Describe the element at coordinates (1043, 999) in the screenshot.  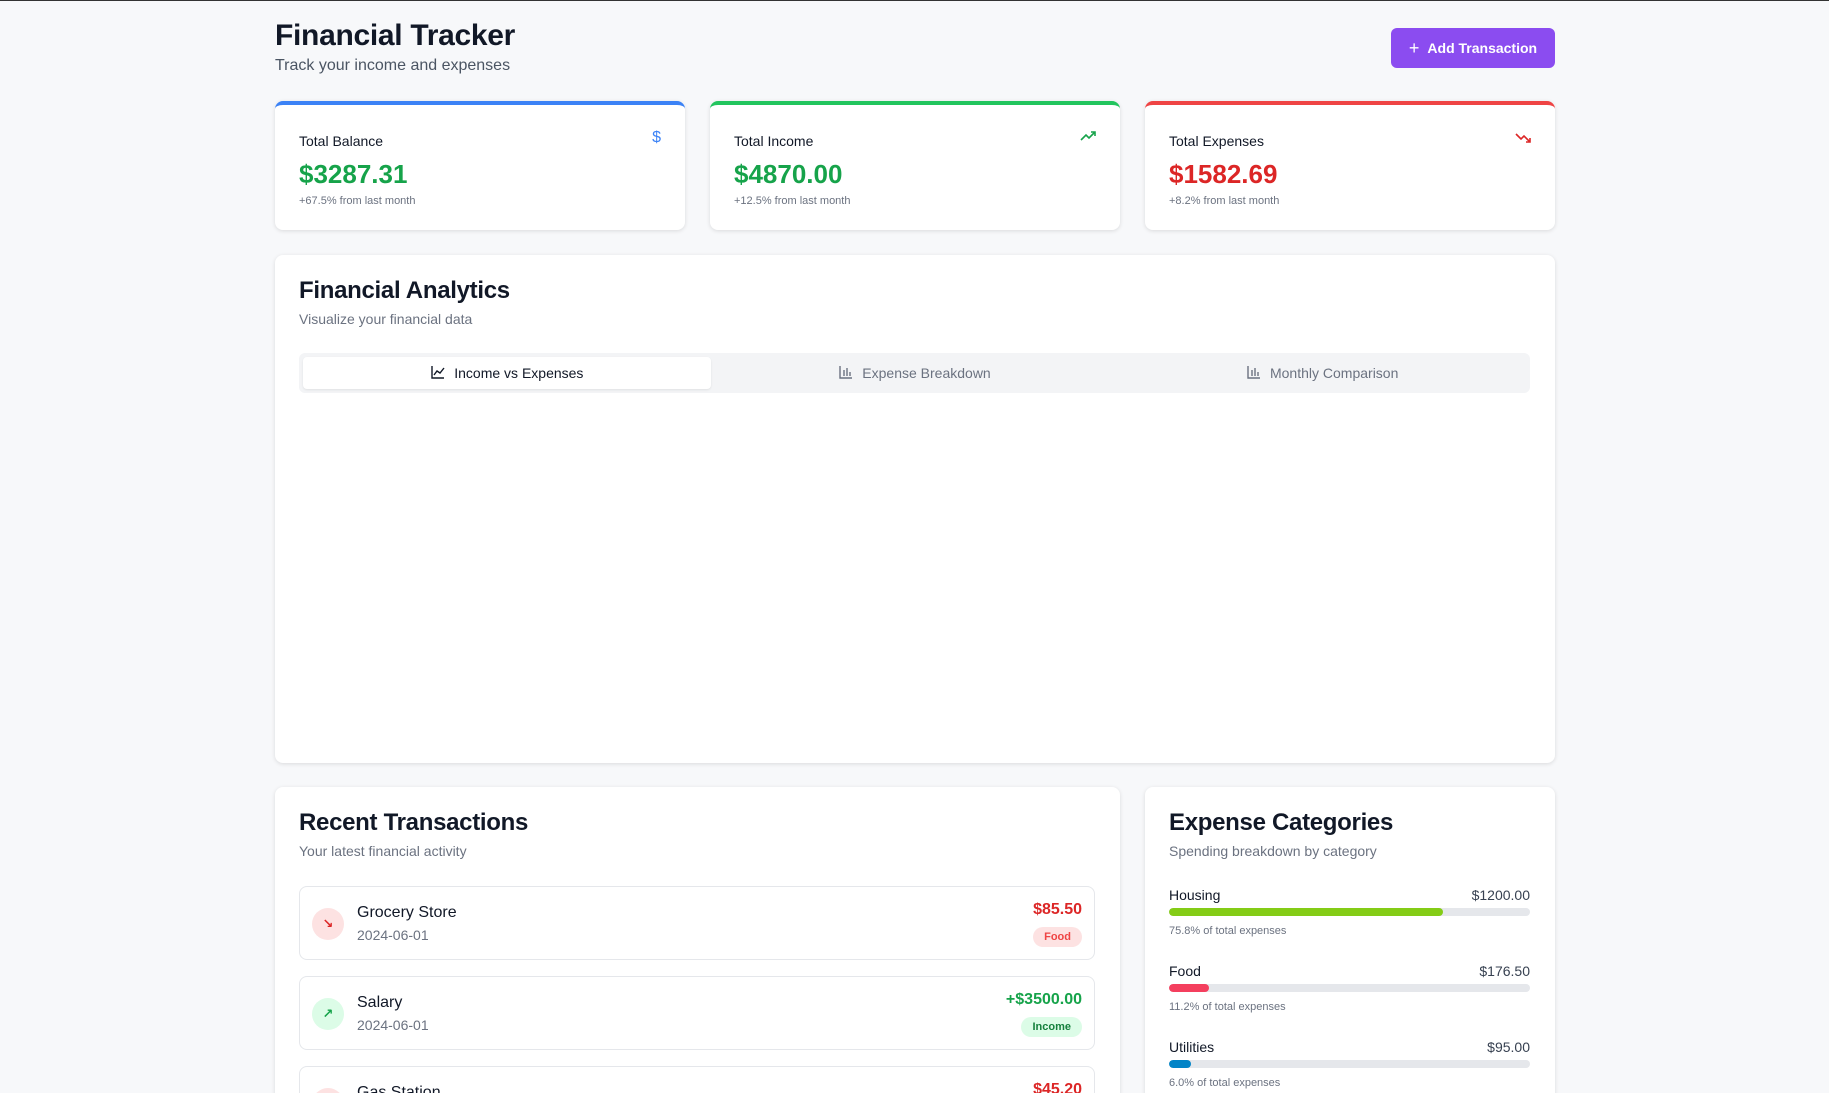
I see `transaction-amount: +$3500.00` at that location.